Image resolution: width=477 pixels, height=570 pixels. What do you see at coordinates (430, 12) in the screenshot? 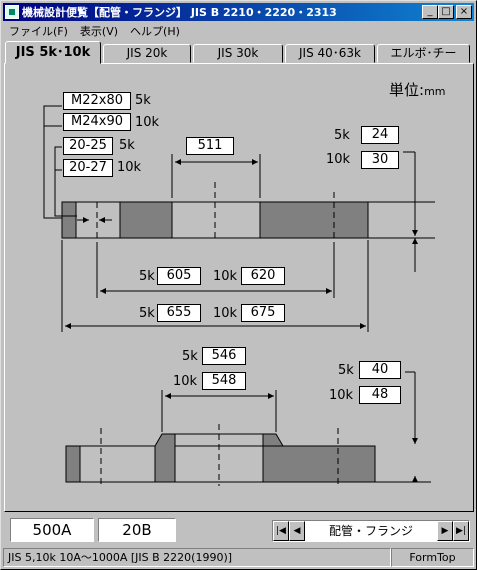
I see `minimize-button: _` at bounding box center [430, 12].